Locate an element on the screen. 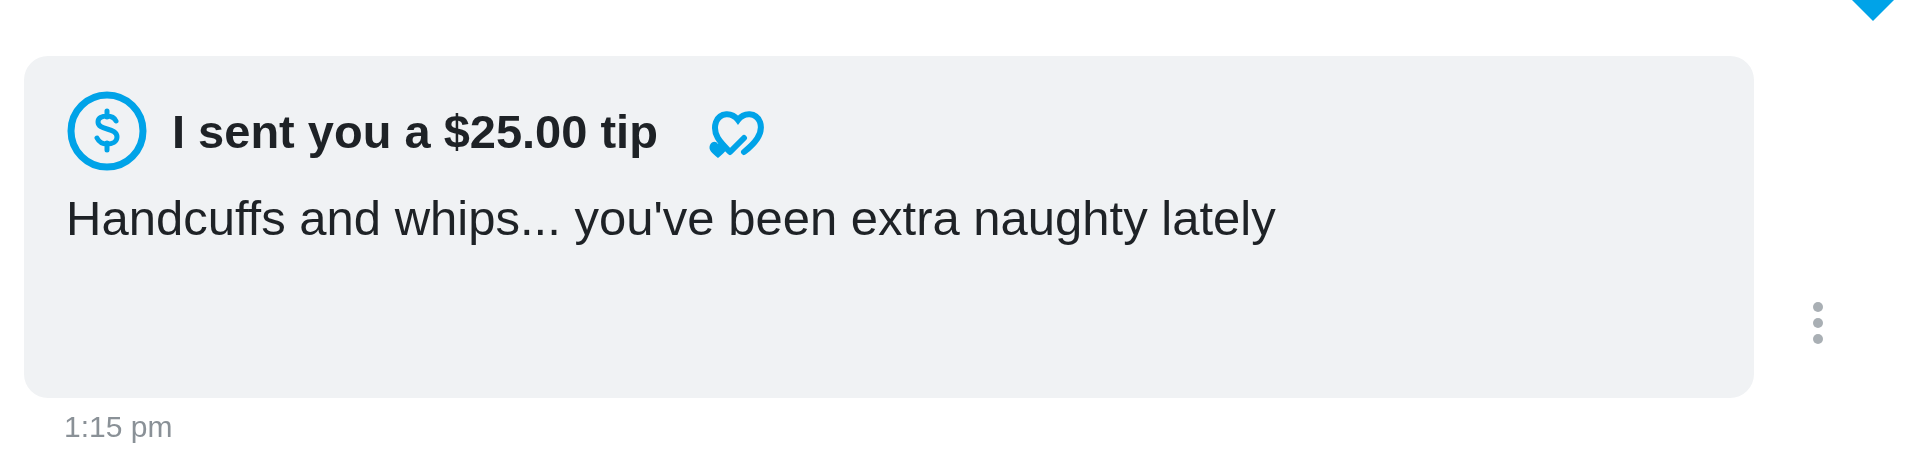 This screenshot has height=450, width=1920. dollar-icon is located at coordinates (107, 131).